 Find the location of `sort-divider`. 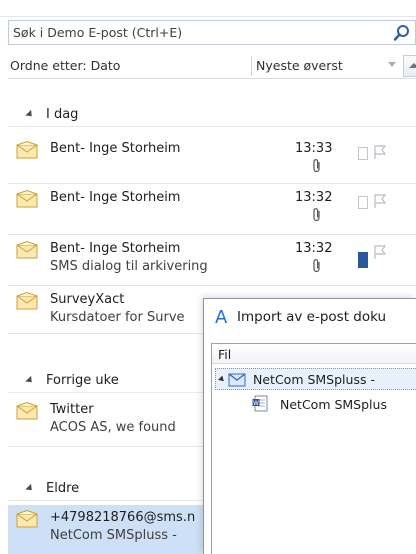

sort-divider is located at coordinates (251, 66).